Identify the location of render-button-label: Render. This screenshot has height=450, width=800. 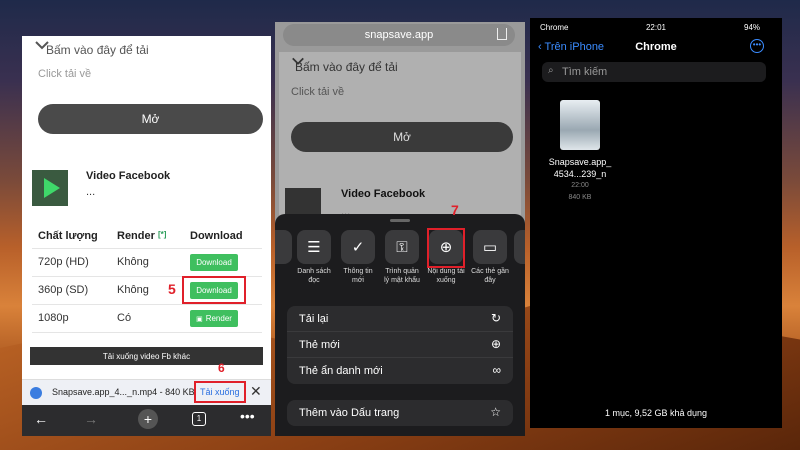
(218, 318).